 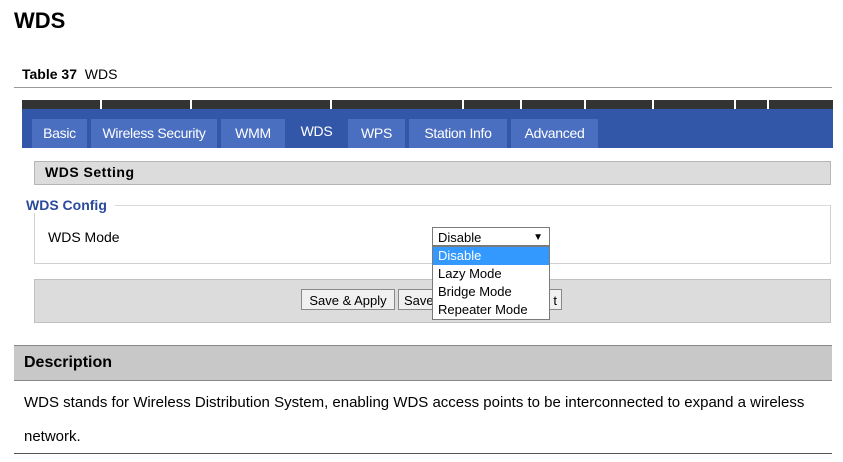 I want to click on save-apply-button: Save & Apply, so click(x=348, y=299).